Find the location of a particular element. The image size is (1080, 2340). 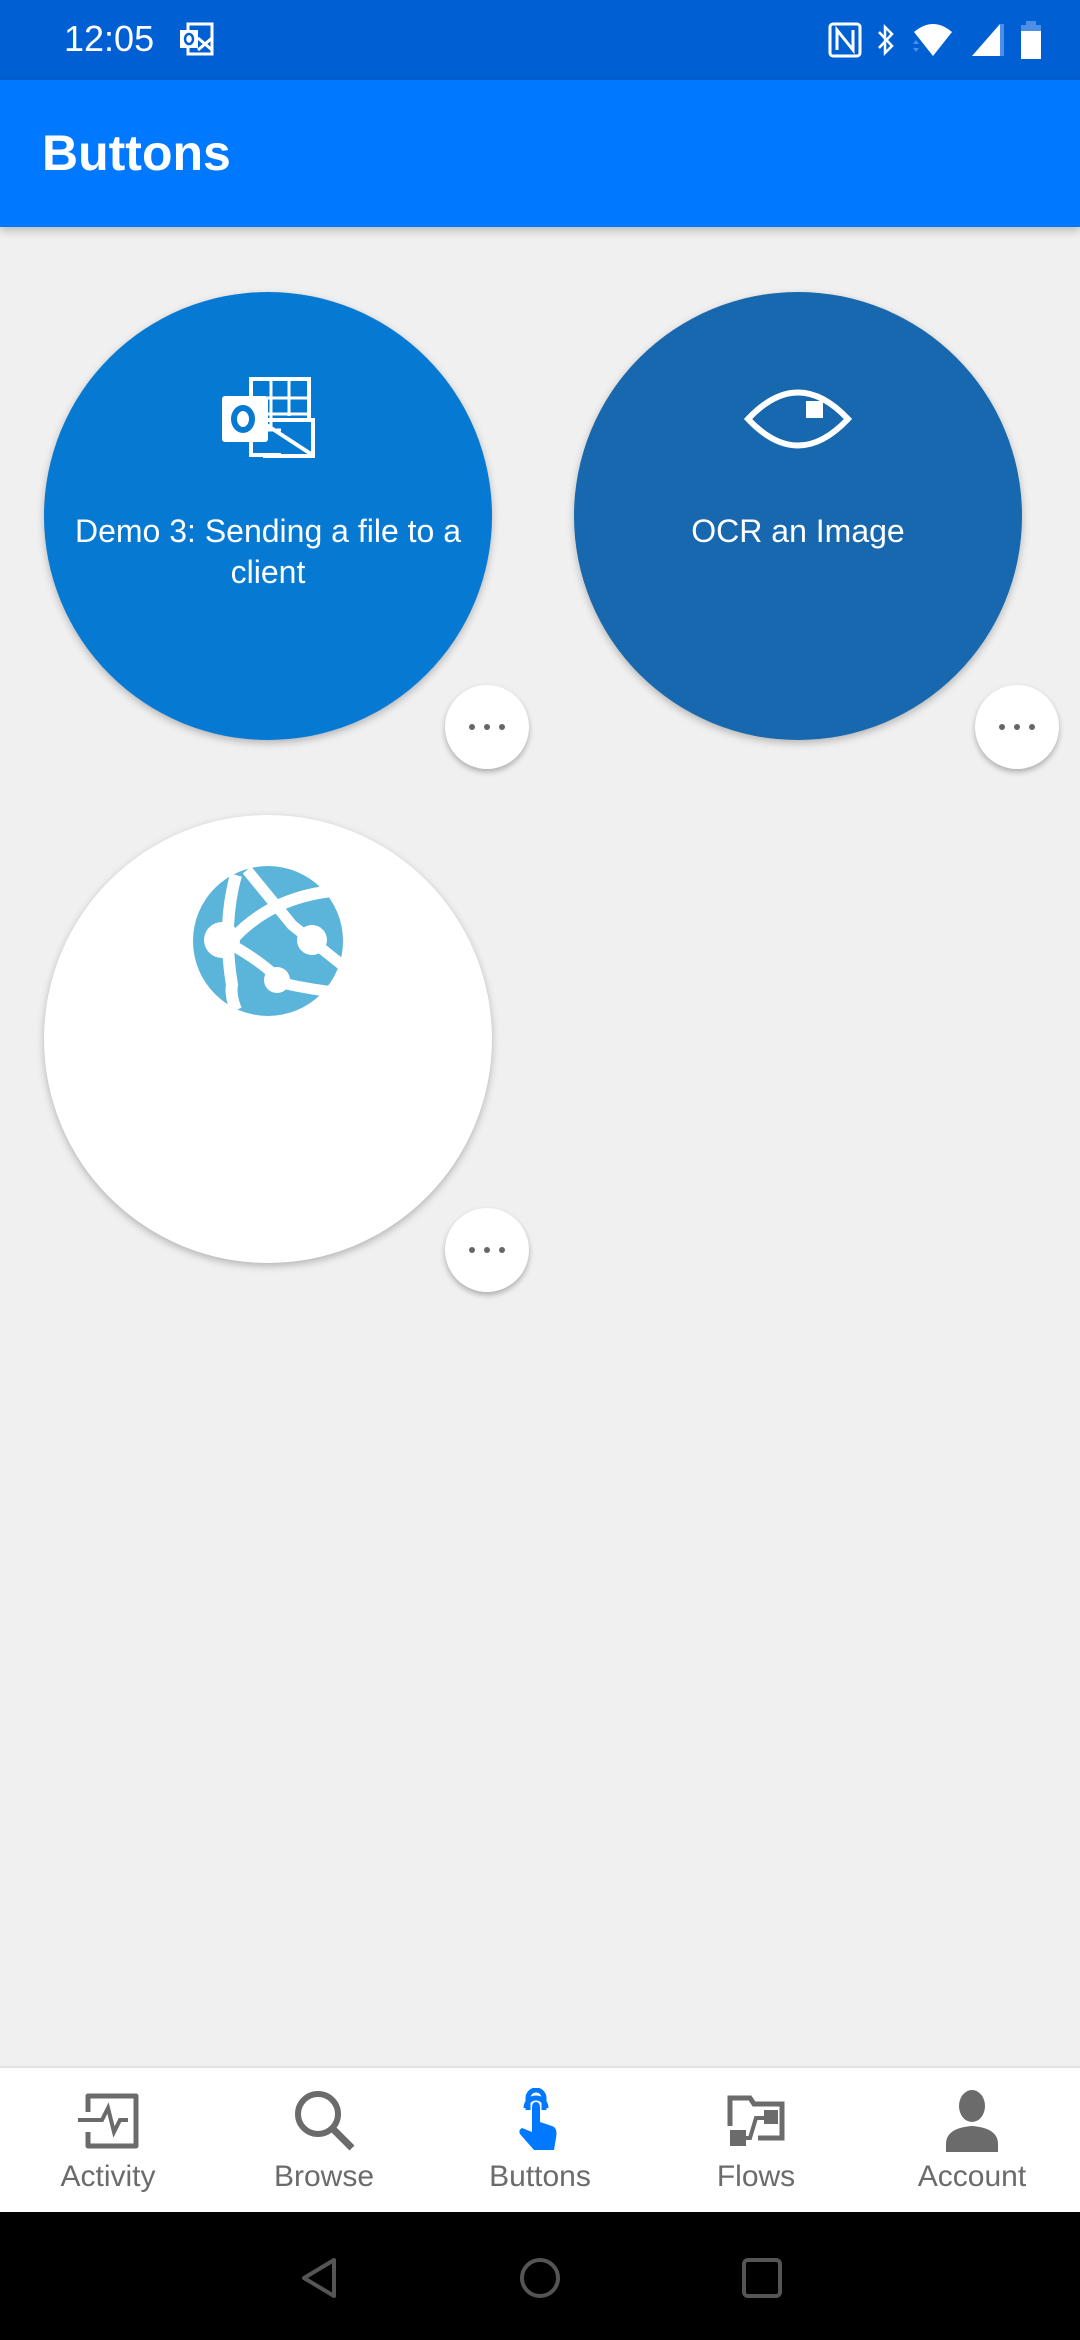

outlook-notification-icon is located at coordinates (198, 40).